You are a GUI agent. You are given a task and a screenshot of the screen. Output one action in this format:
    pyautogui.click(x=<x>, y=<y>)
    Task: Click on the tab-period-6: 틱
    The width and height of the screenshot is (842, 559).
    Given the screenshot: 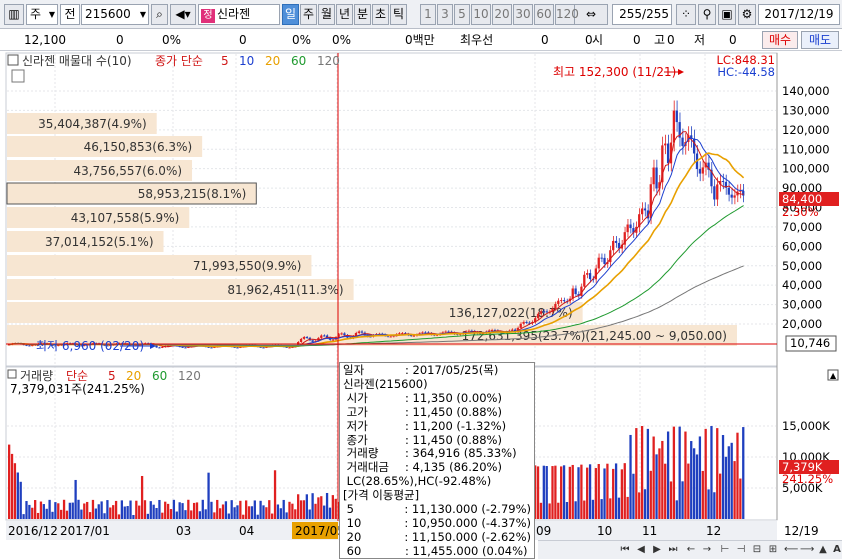 What is the action you would take?
    pyautogui.click(x=398, y=14)
    